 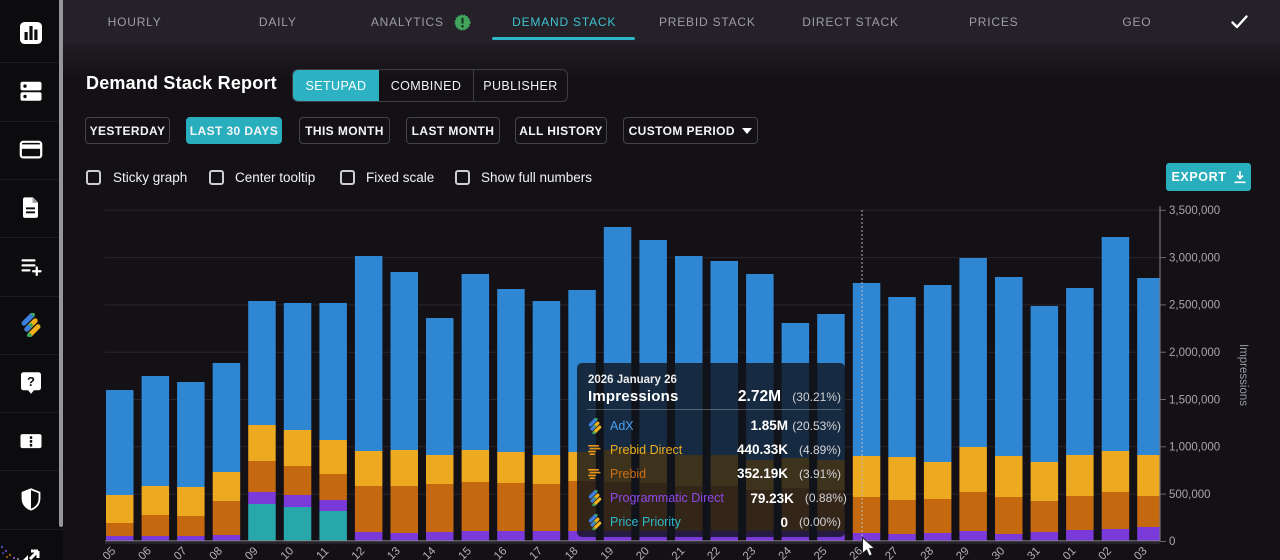 What do you see at coordinates (1194, 258) in the screenshot?
I see `svg-text: 3,000,000` at bounding box center [1194, 258].